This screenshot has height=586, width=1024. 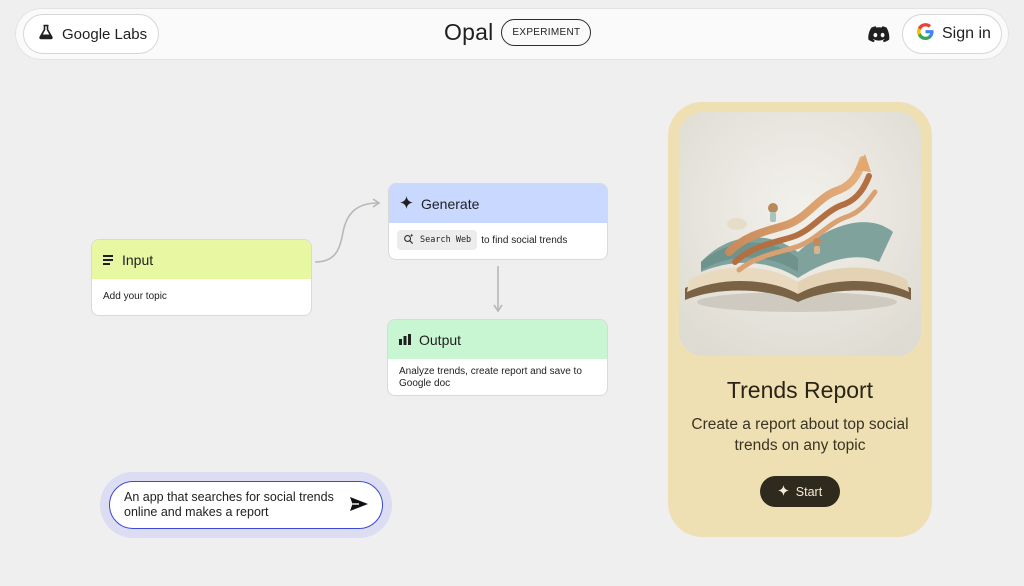 What do you see at coordinates (966, 33) in the screenshot?
I see `sign-in-label: Sign in` at bounding box center [966, 33].